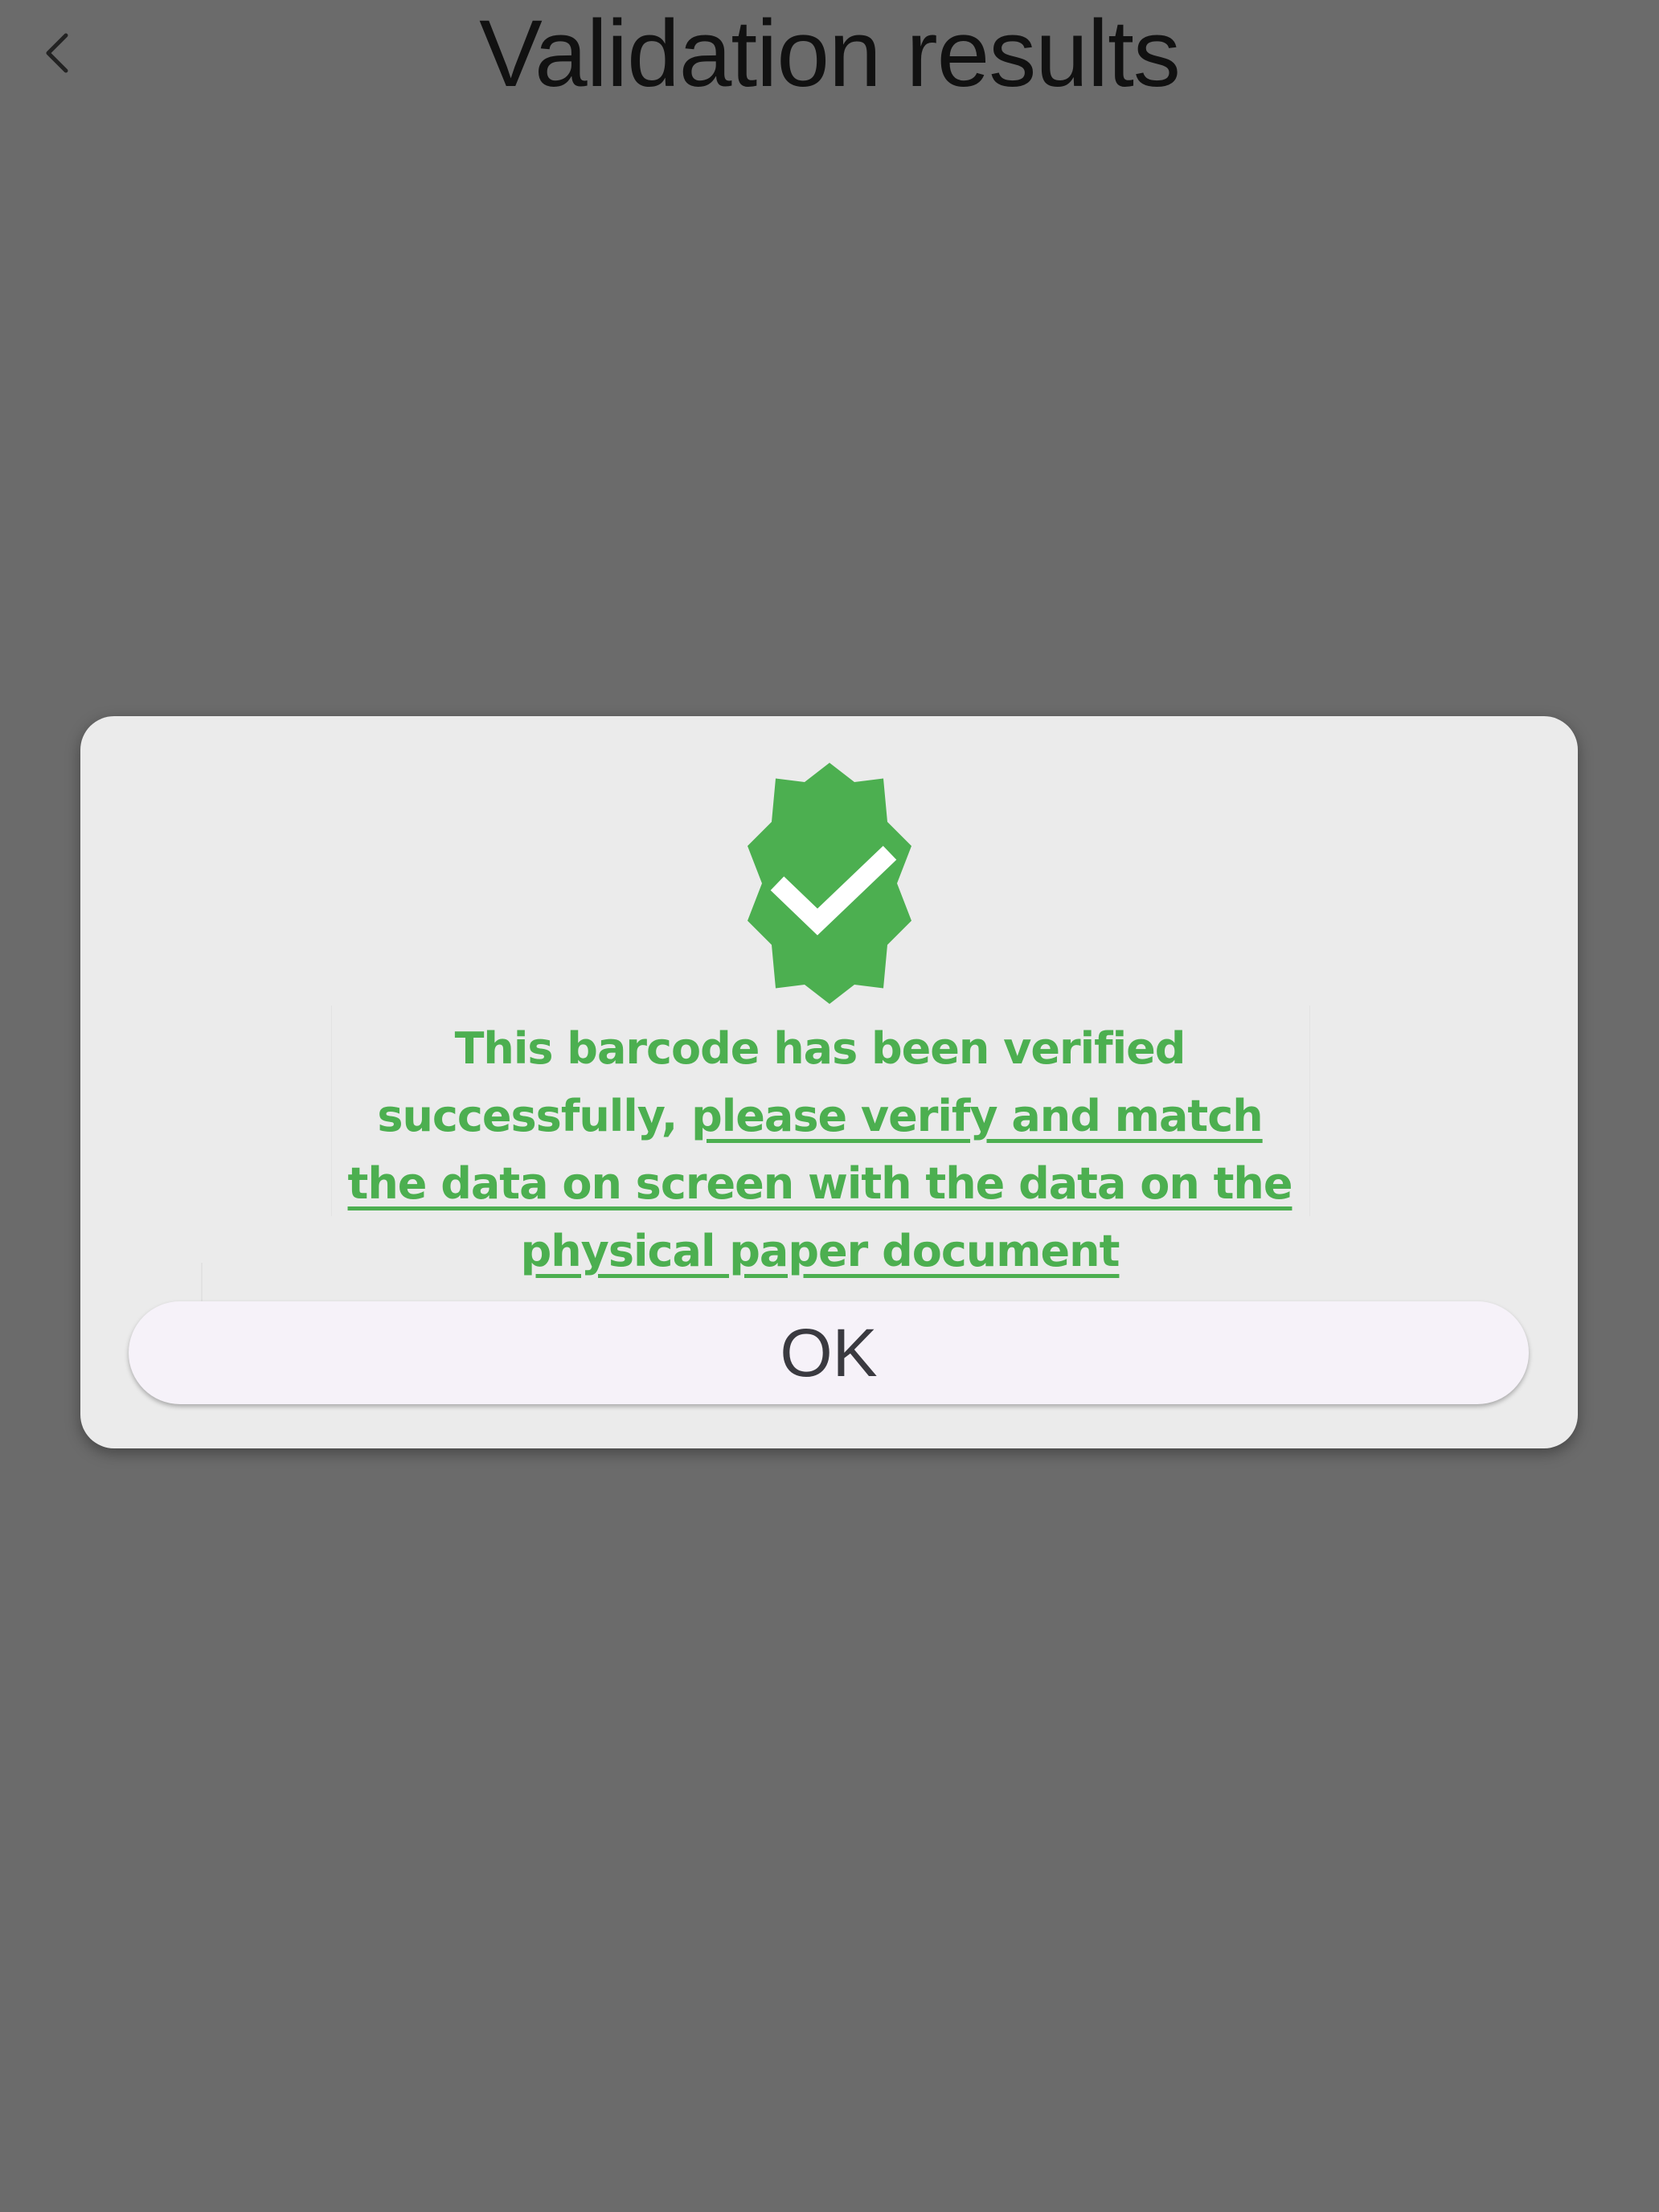  What do you see at coordinates (829, 1352) in the screenshot?
I see `ok-button: OK` at bounding box center [829, 1352].